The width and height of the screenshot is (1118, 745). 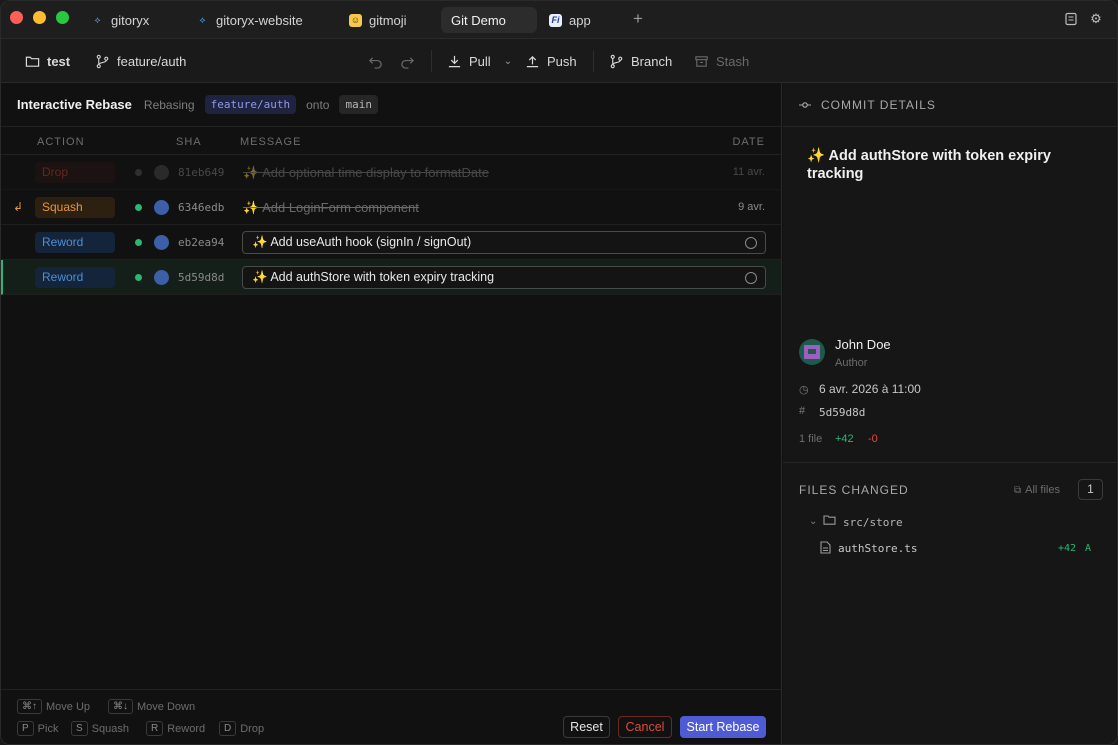 I want to click on gear-icon: ⚙, so click(x=1096, y=19).